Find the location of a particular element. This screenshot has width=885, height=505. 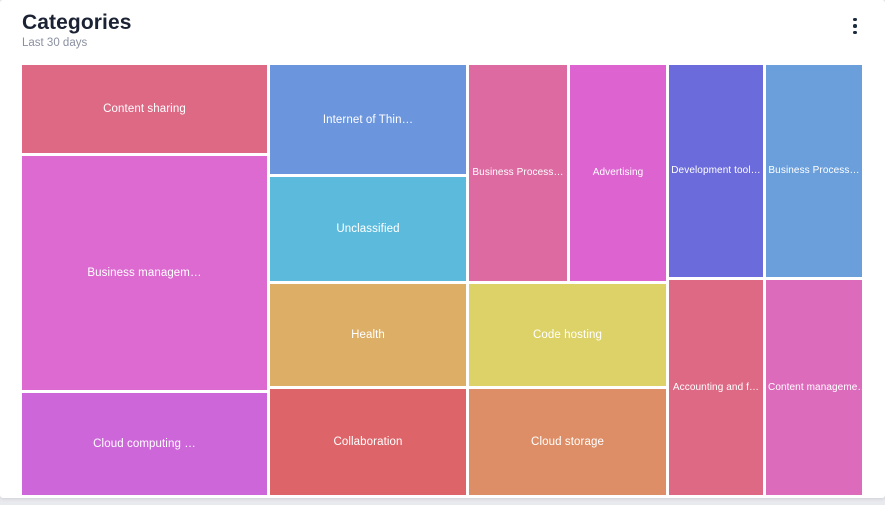

treemap-tile: Advertising is located at coordinates (618, 173).